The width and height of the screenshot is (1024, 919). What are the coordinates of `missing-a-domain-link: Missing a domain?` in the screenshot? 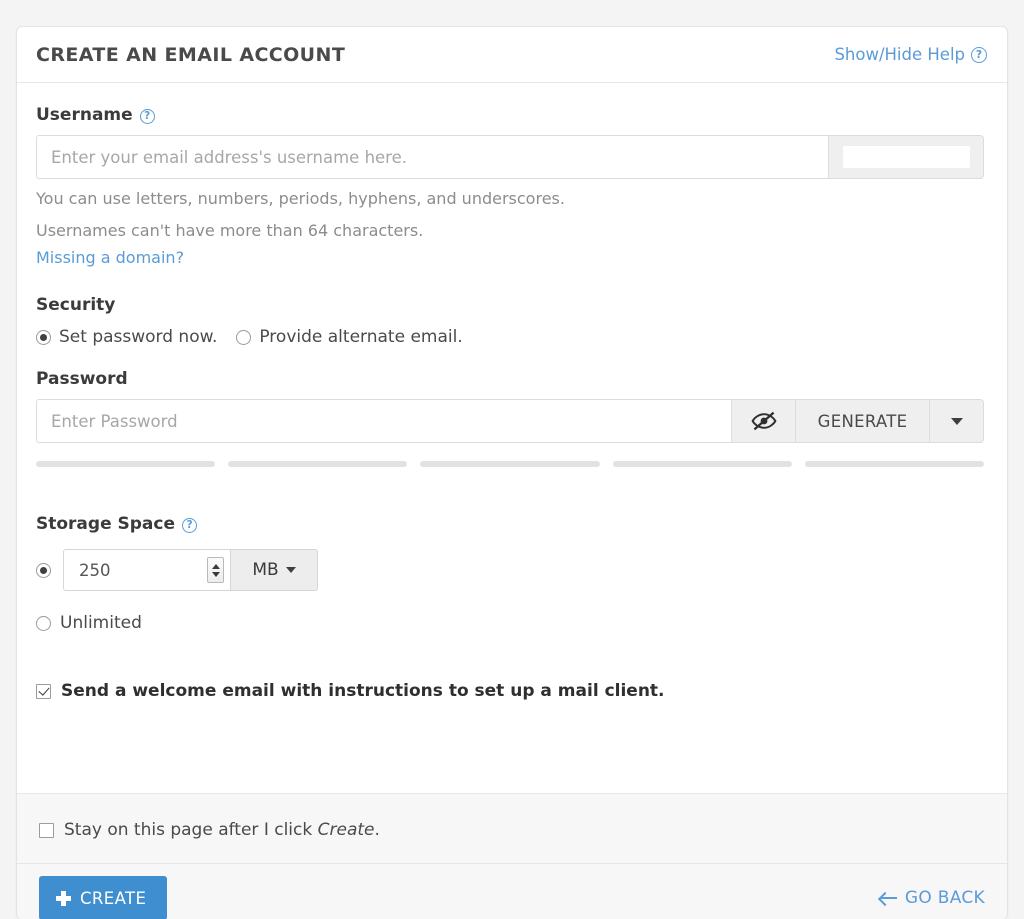 It's located at (110, 257).